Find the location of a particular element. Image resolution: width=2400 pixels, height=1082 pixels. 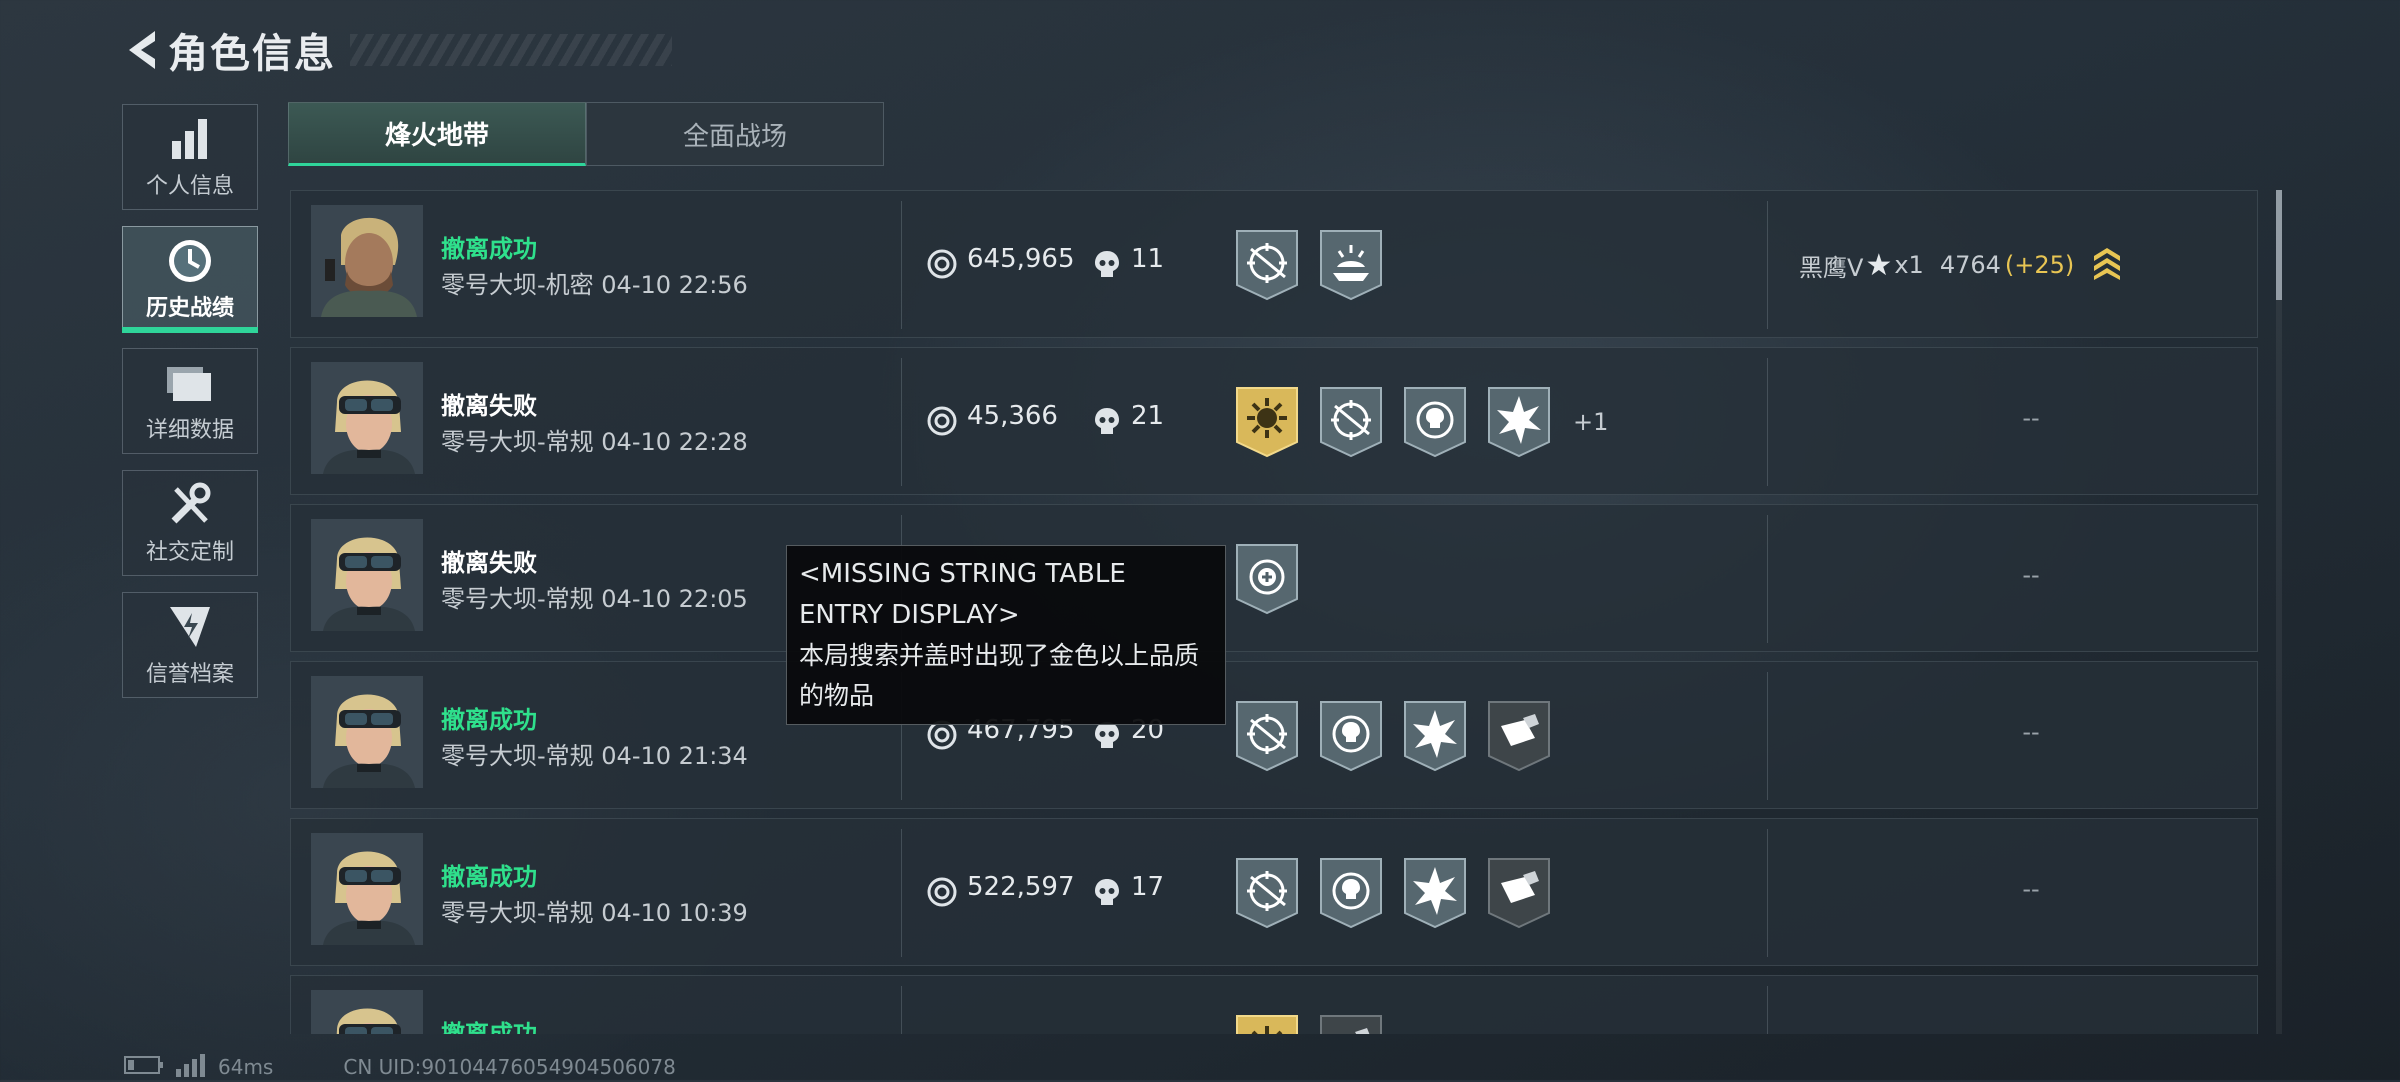

sidebar-item-personal-info: 个人信息 is located at coordinates (190, 157).